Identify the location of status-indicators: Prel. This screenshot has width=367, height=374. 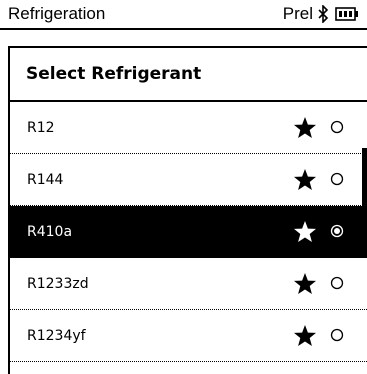
(321, 14).